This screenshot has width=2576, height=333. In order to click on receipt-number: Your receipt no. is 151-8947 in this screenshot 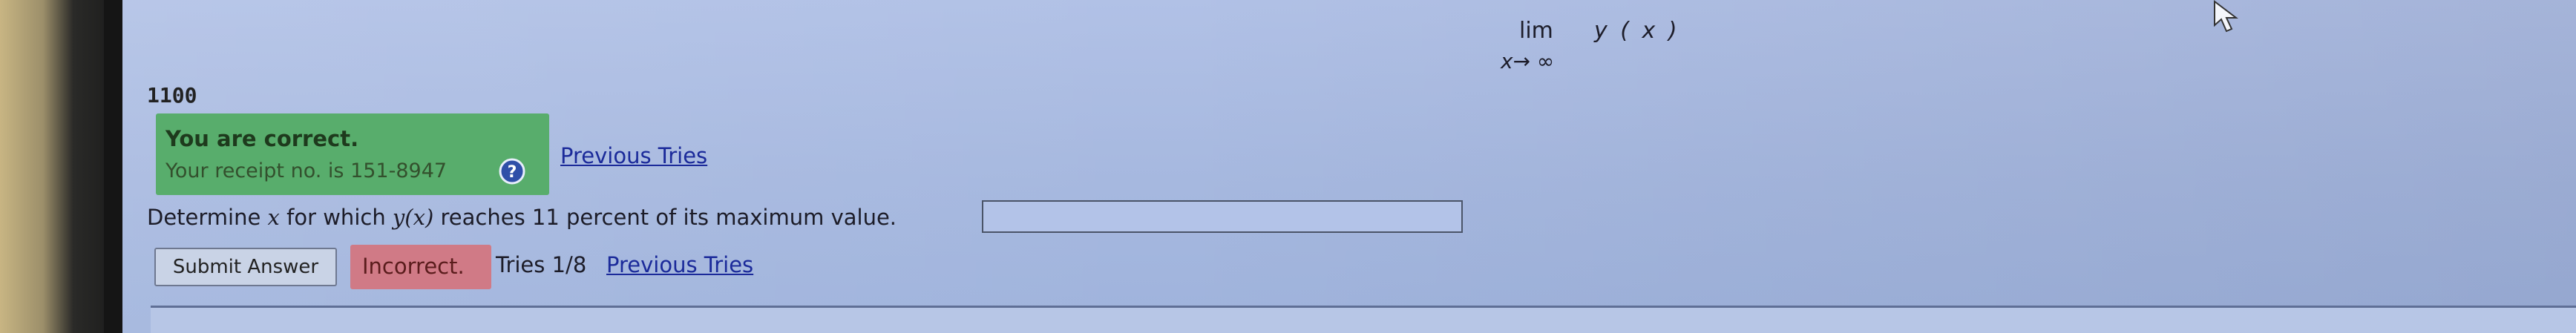, I will do `click(307, 170)`.